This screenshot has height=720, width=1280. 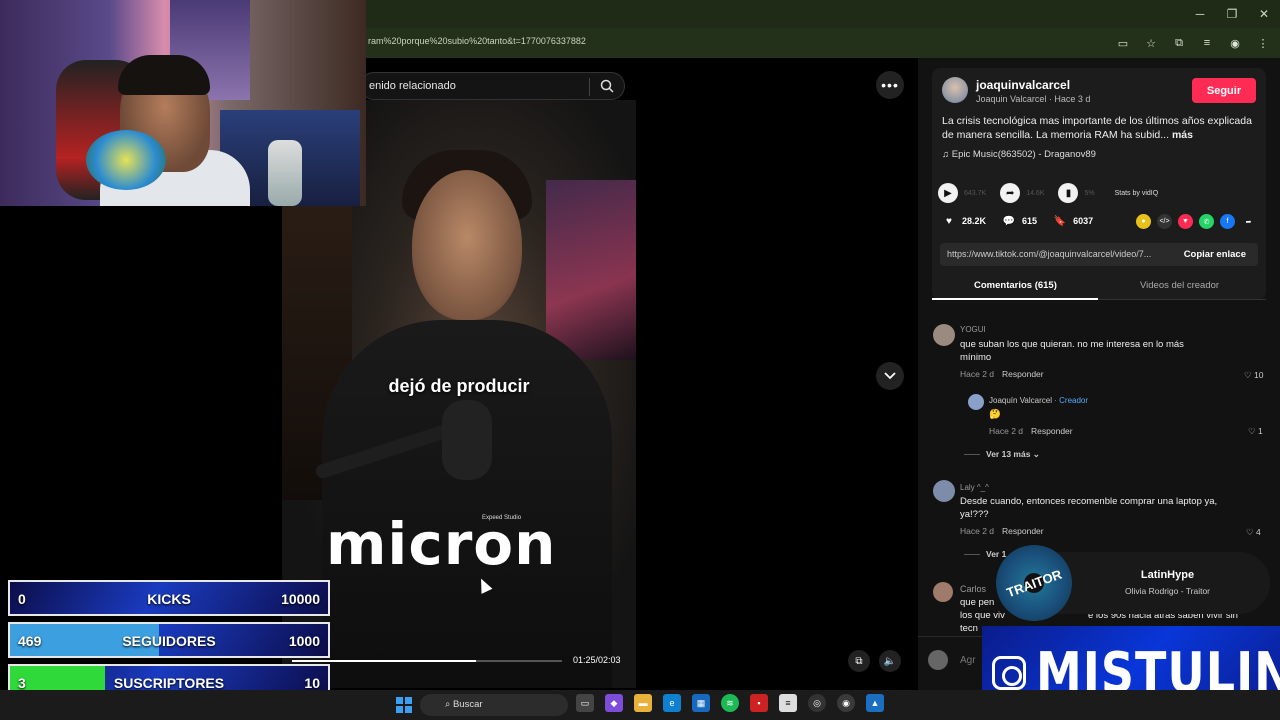 I want to click on copy-link-button: Copiar enlace, so click(x=1215, y=254).